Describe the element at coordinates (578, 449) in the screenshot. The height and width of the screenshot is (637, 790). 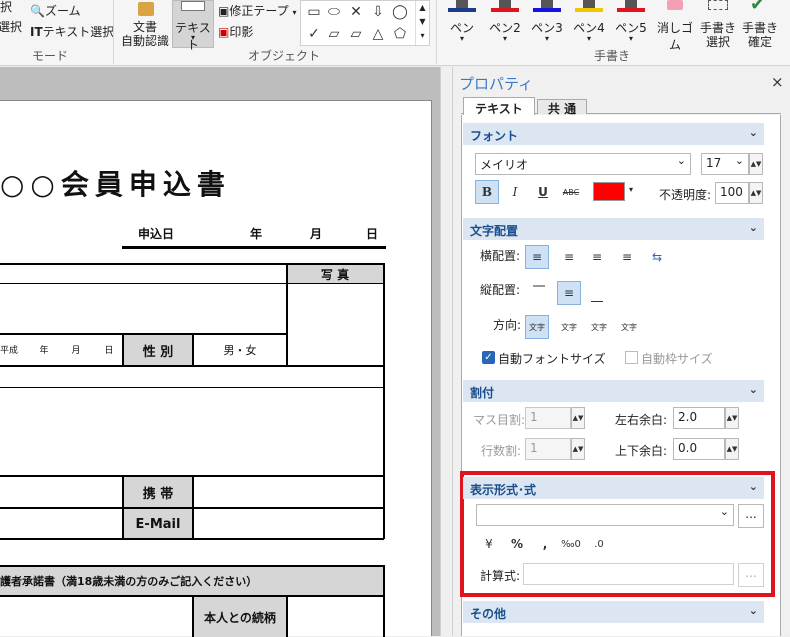
I see `row-split-spinner: ▲▼` at that location.